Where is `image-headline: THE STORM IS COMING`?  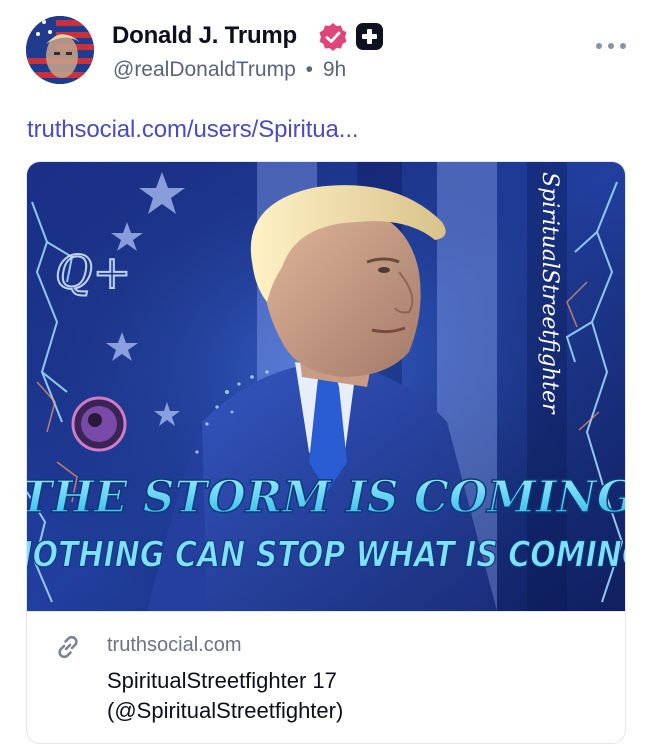 image-headline: THE STORM IS COMING is located at coordinates (326, 497).